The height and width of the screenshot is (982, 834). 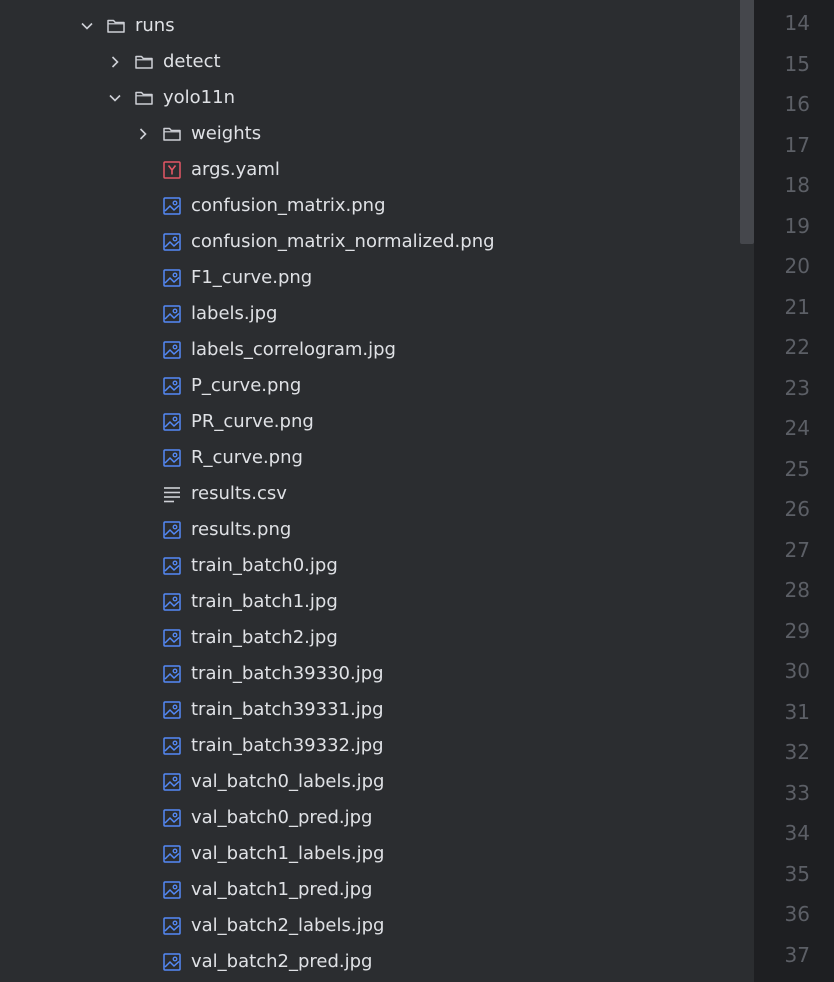 I want to click on tree-item-label: val_batch1_labels.jpg, so click(x=288, y=853).